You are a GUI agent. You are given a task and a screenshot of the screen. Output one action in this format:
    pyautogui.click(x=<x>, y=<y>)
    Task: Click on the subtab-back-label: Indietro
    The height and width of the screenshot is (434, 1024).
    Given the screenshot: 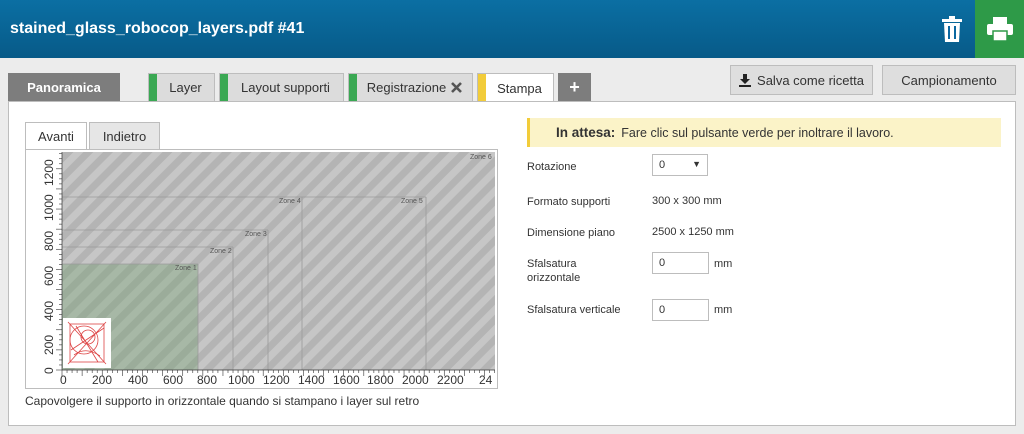 What is the action you would take?
    pyautogui.click(x=124, y=136)
    